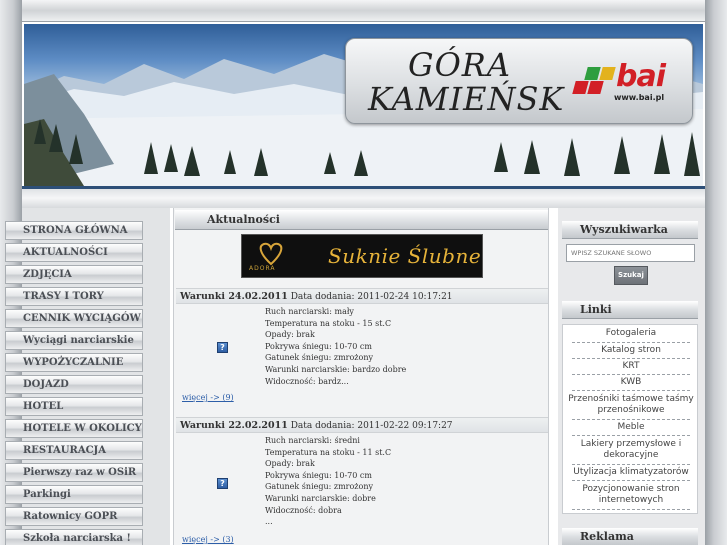 The width and height of the screenshot is (727, 545). What do you see at coordinates (371, 297) in the screenshot?
I see `report-date: Data dodania: 2011-02-24 10:17:21` at bounding box center [371, 297].